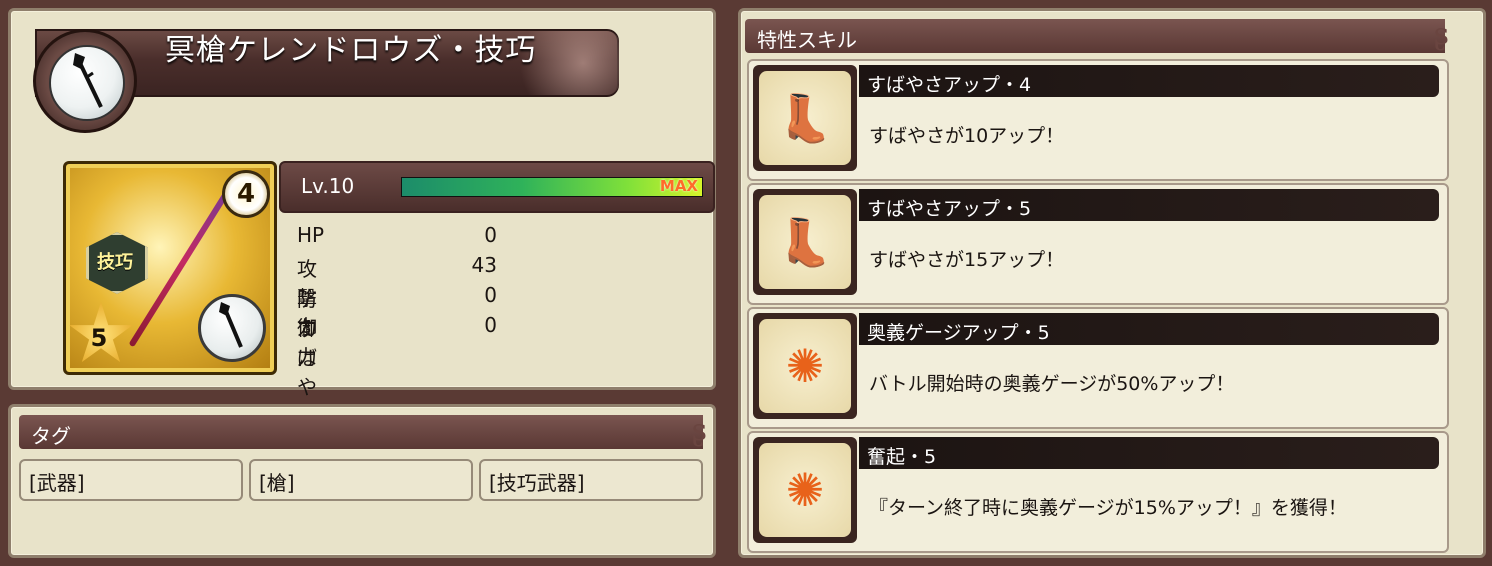 Image resolution: width=1492 pixels, height=566 pixels. What do you see at coordinates (1097, 35) in the screenshot?
I see `skill-header: 特性スキル ʂ` at bounding box center [1097, 35].